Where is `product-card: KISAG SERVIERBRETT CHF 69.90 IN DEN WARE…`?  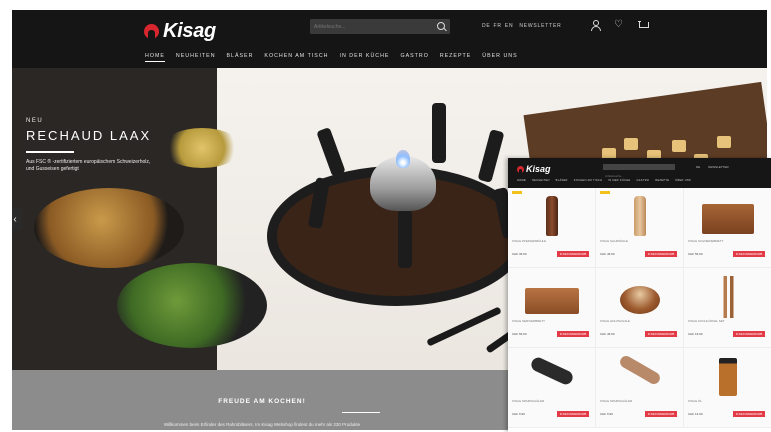 product-card: KISAG SERVIERBRETT CHF 69.90 IN DEN WARE… is located at coordinates (552, 308).